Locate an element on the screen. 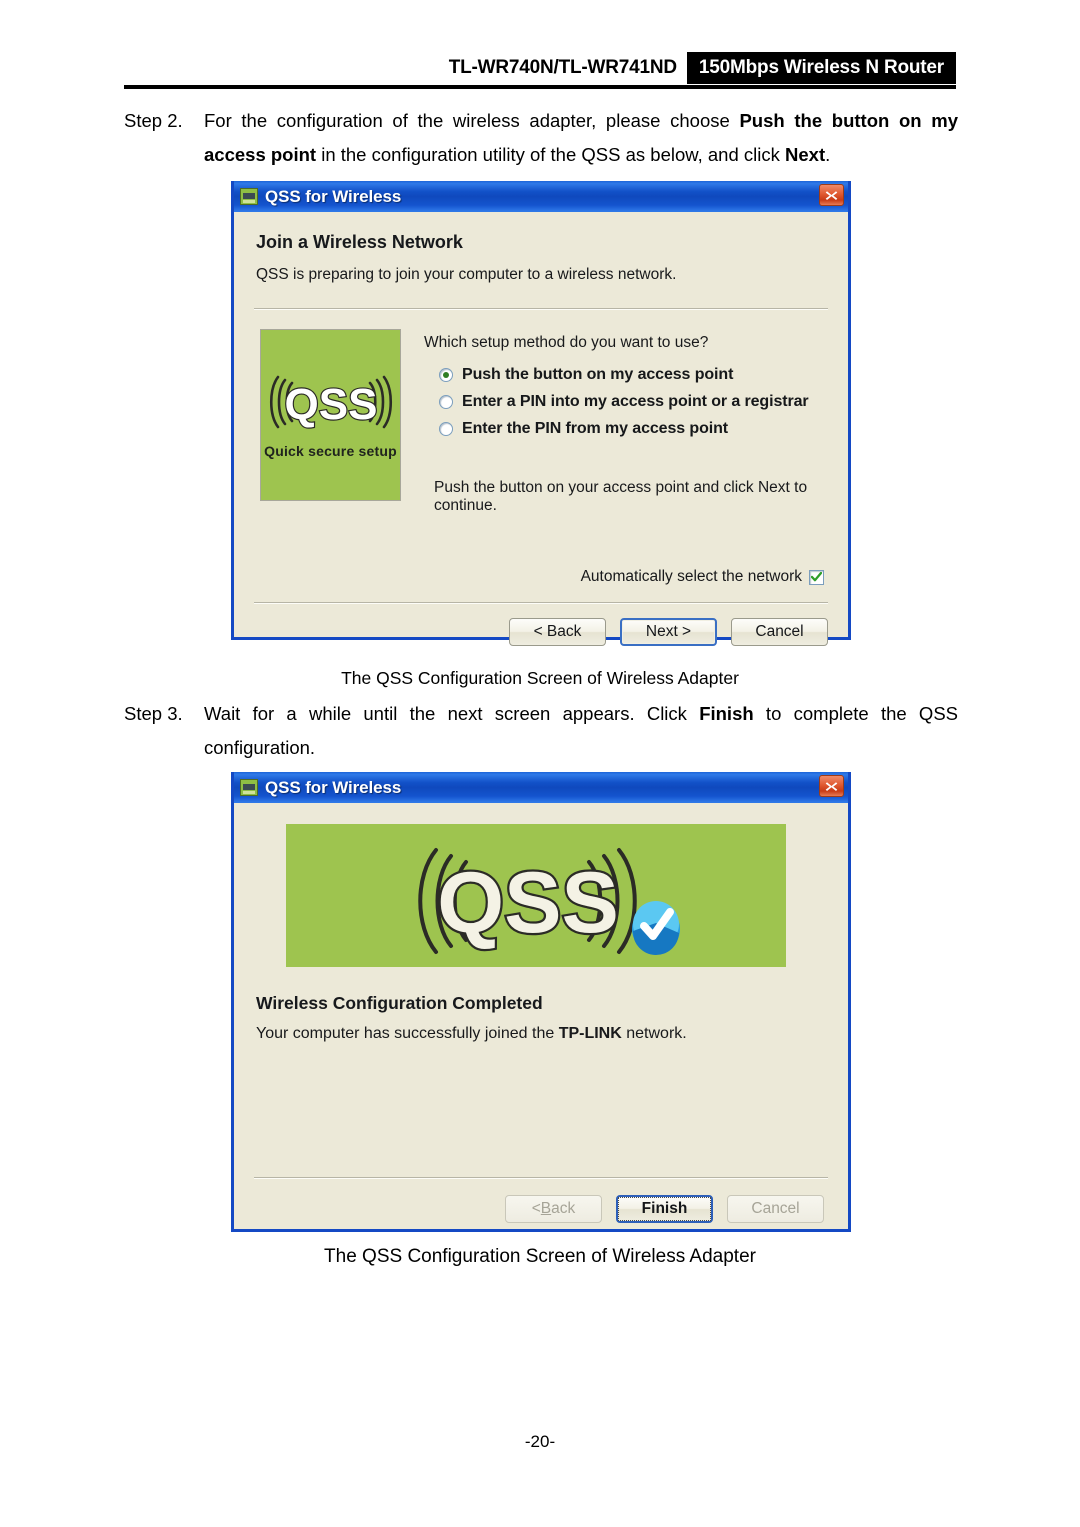 The height and width of the screenshot is (1527, 1080). auto-select-network-checkbox is located at coordinates (816, 577).